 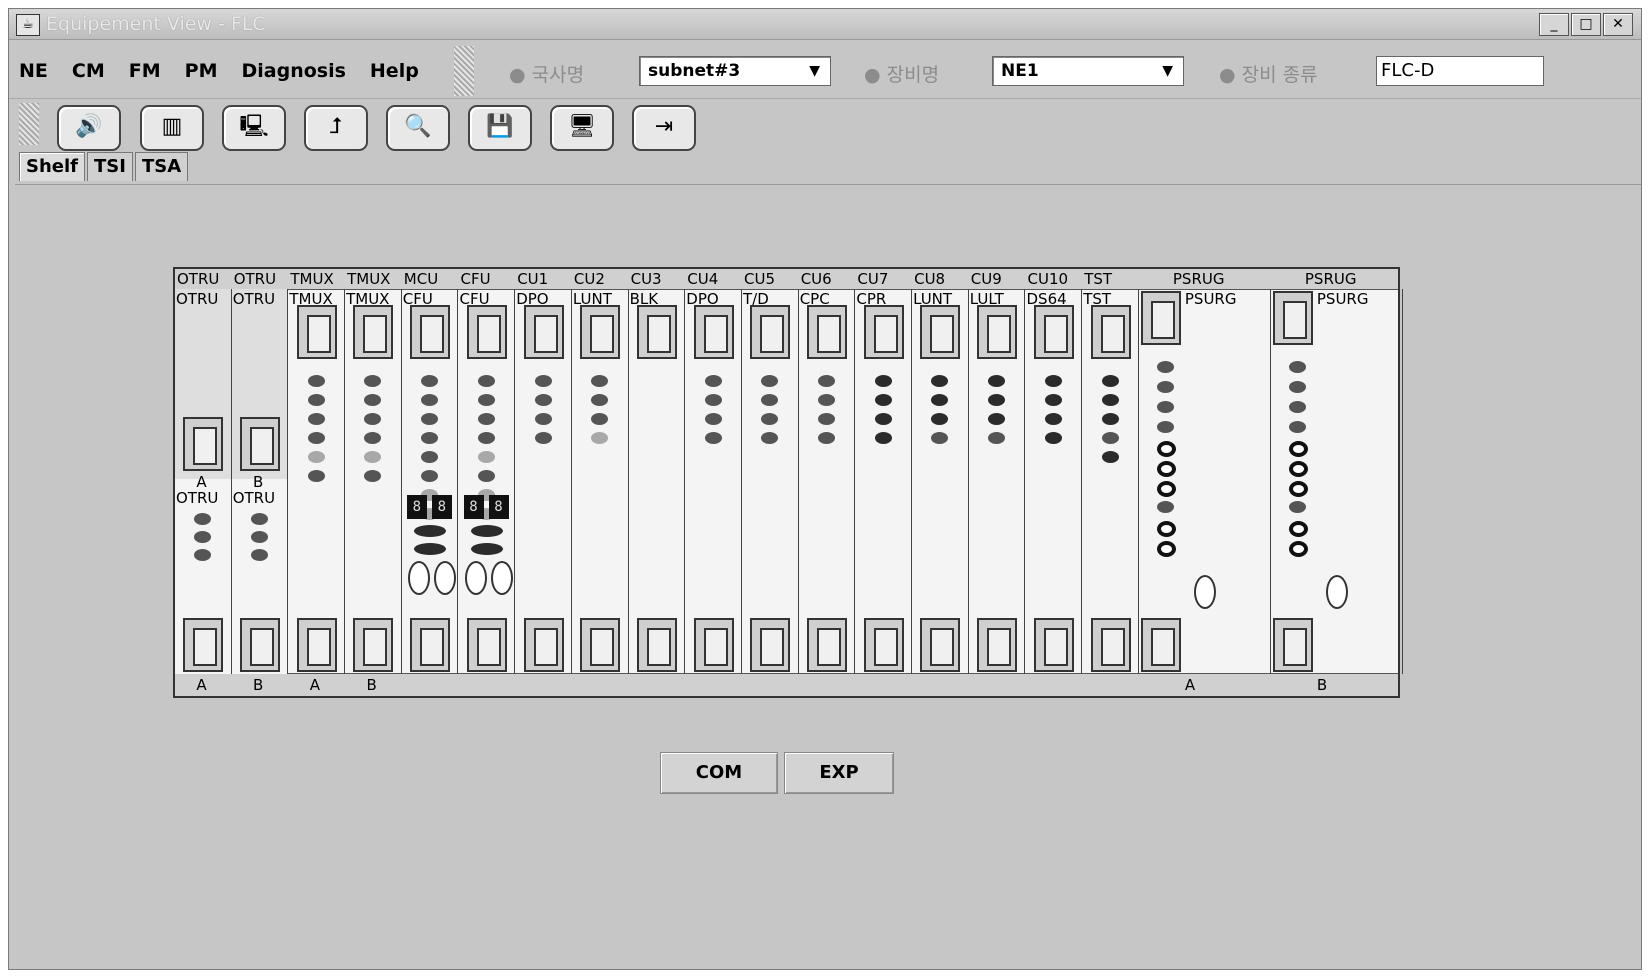 What do you see at coordinates (315, 685) in the screenshot?
I see `slot-bottom-label: A` at bounding box center [315, 685].